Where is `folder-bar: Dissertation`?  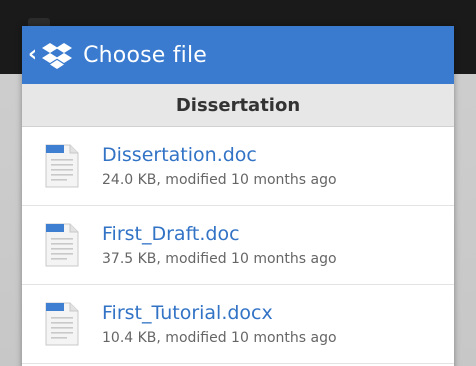 folder-bar: Dissertation is located at coordinates (238, 105).